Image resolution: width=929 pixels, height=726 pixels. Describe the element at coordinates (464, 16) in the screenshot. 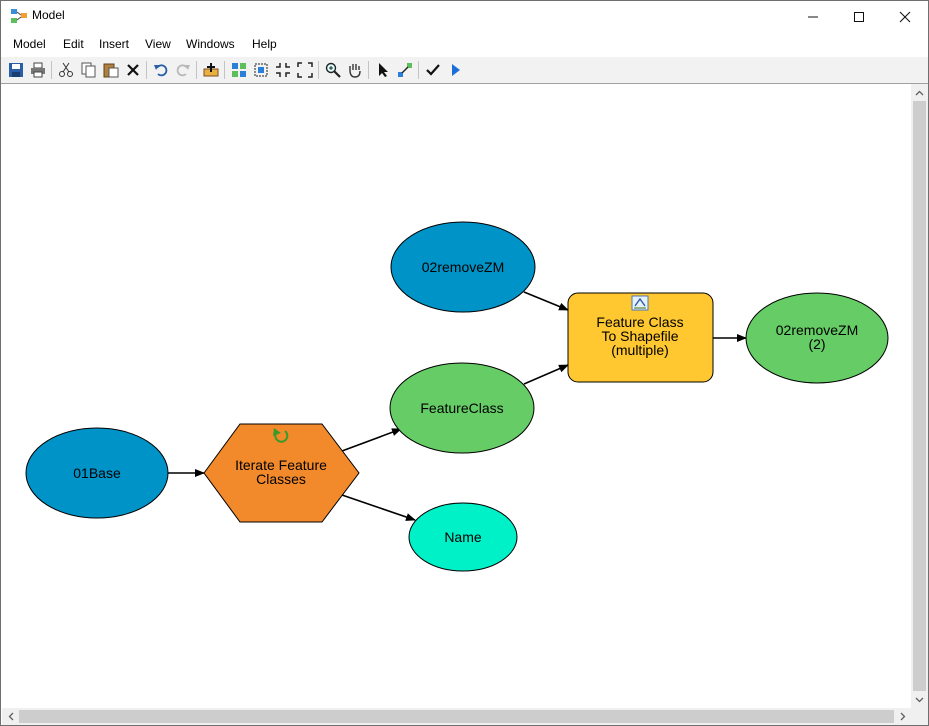

I see `title-bar: Model` at that location.